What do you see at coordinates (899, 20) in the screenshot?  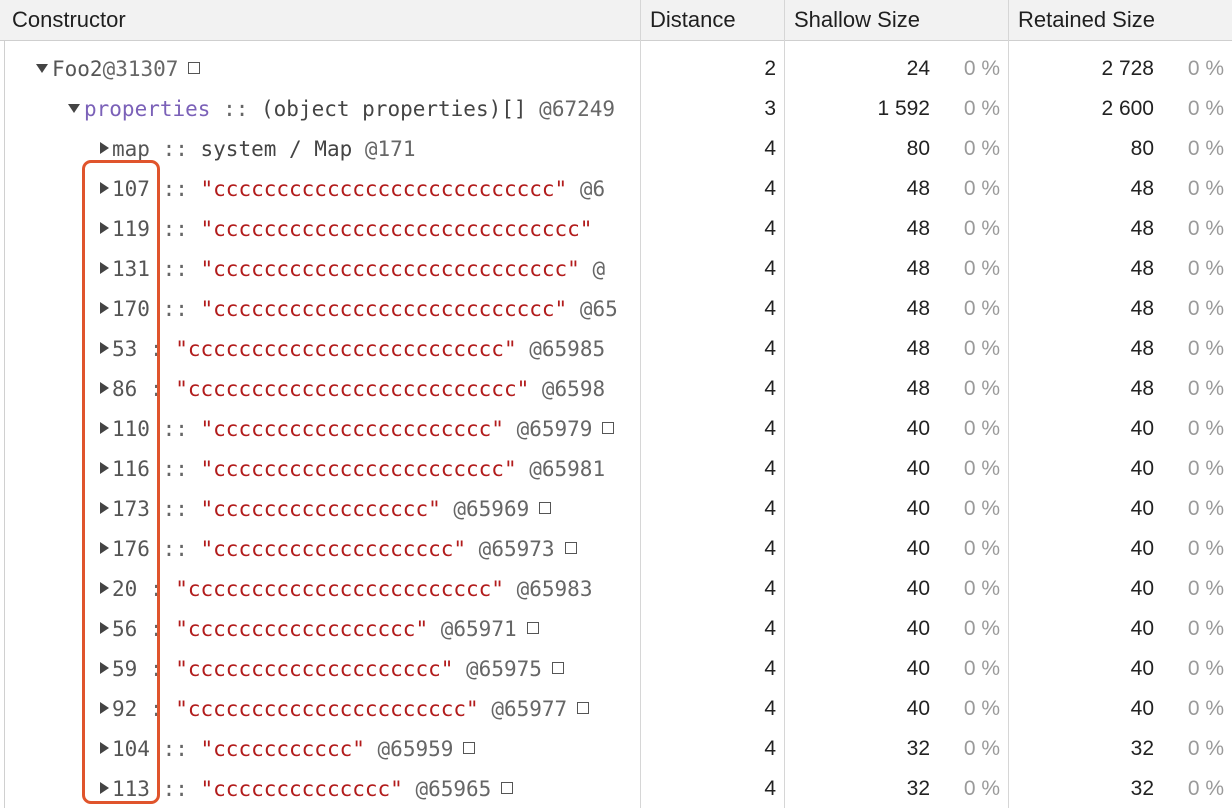 I see `column-header-shallow-size: Shallow Size` at bounding box center [899, 20].